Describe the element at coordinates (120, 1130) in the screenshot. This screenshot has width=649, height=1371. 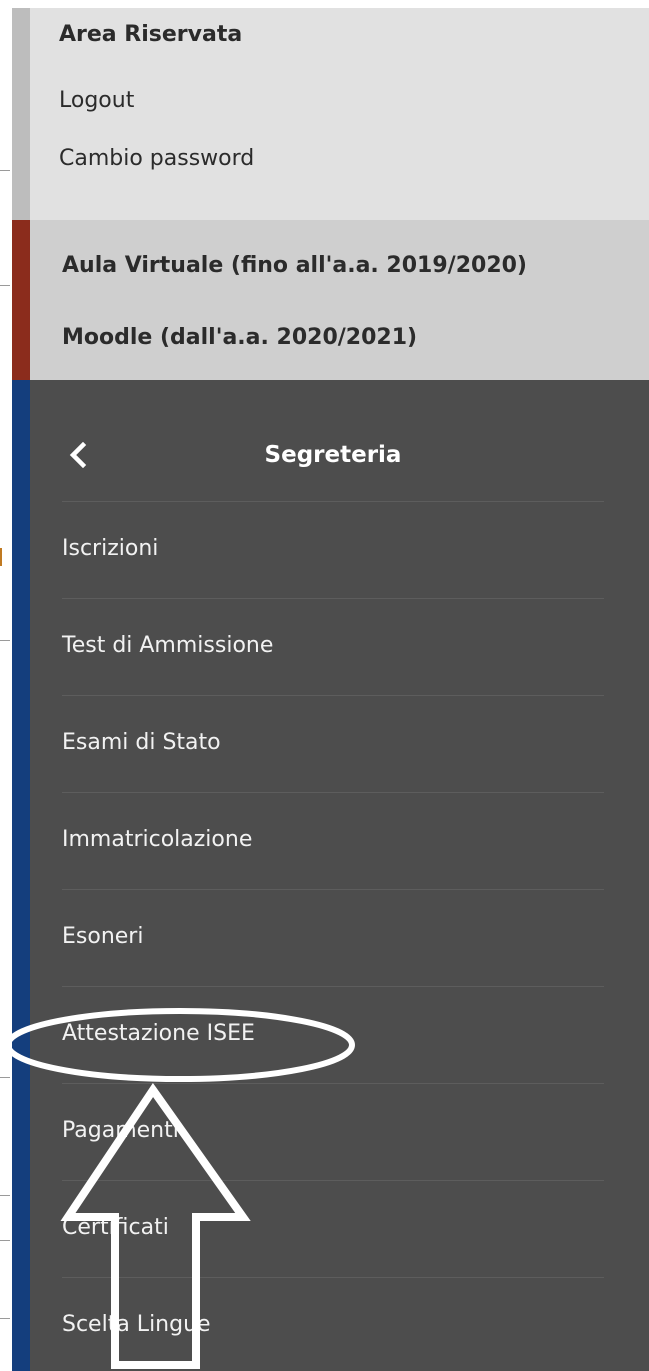
I see `menu-item-label: Pagamenti` at that location.